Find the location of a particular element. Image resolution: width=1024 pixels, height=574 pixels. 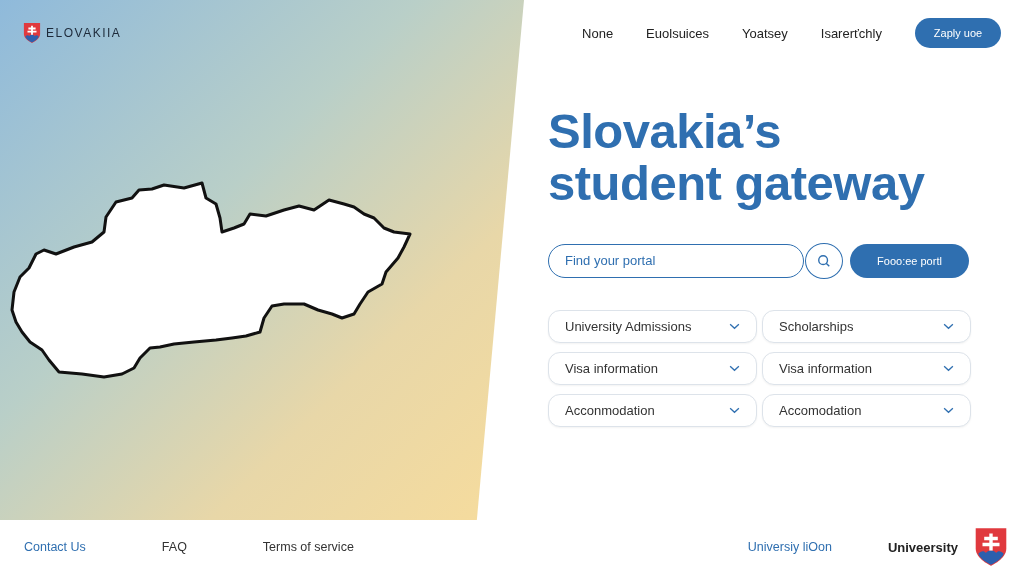

search-field: Find your portal is located at coordinates (676, 260).